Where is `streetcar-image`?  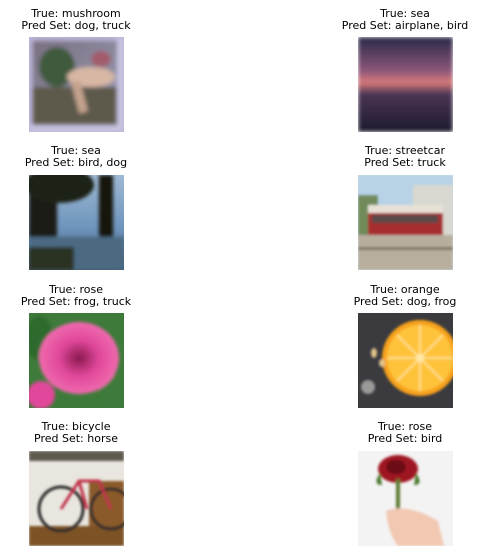 streetcar-image is located at coordinates (405, 222).